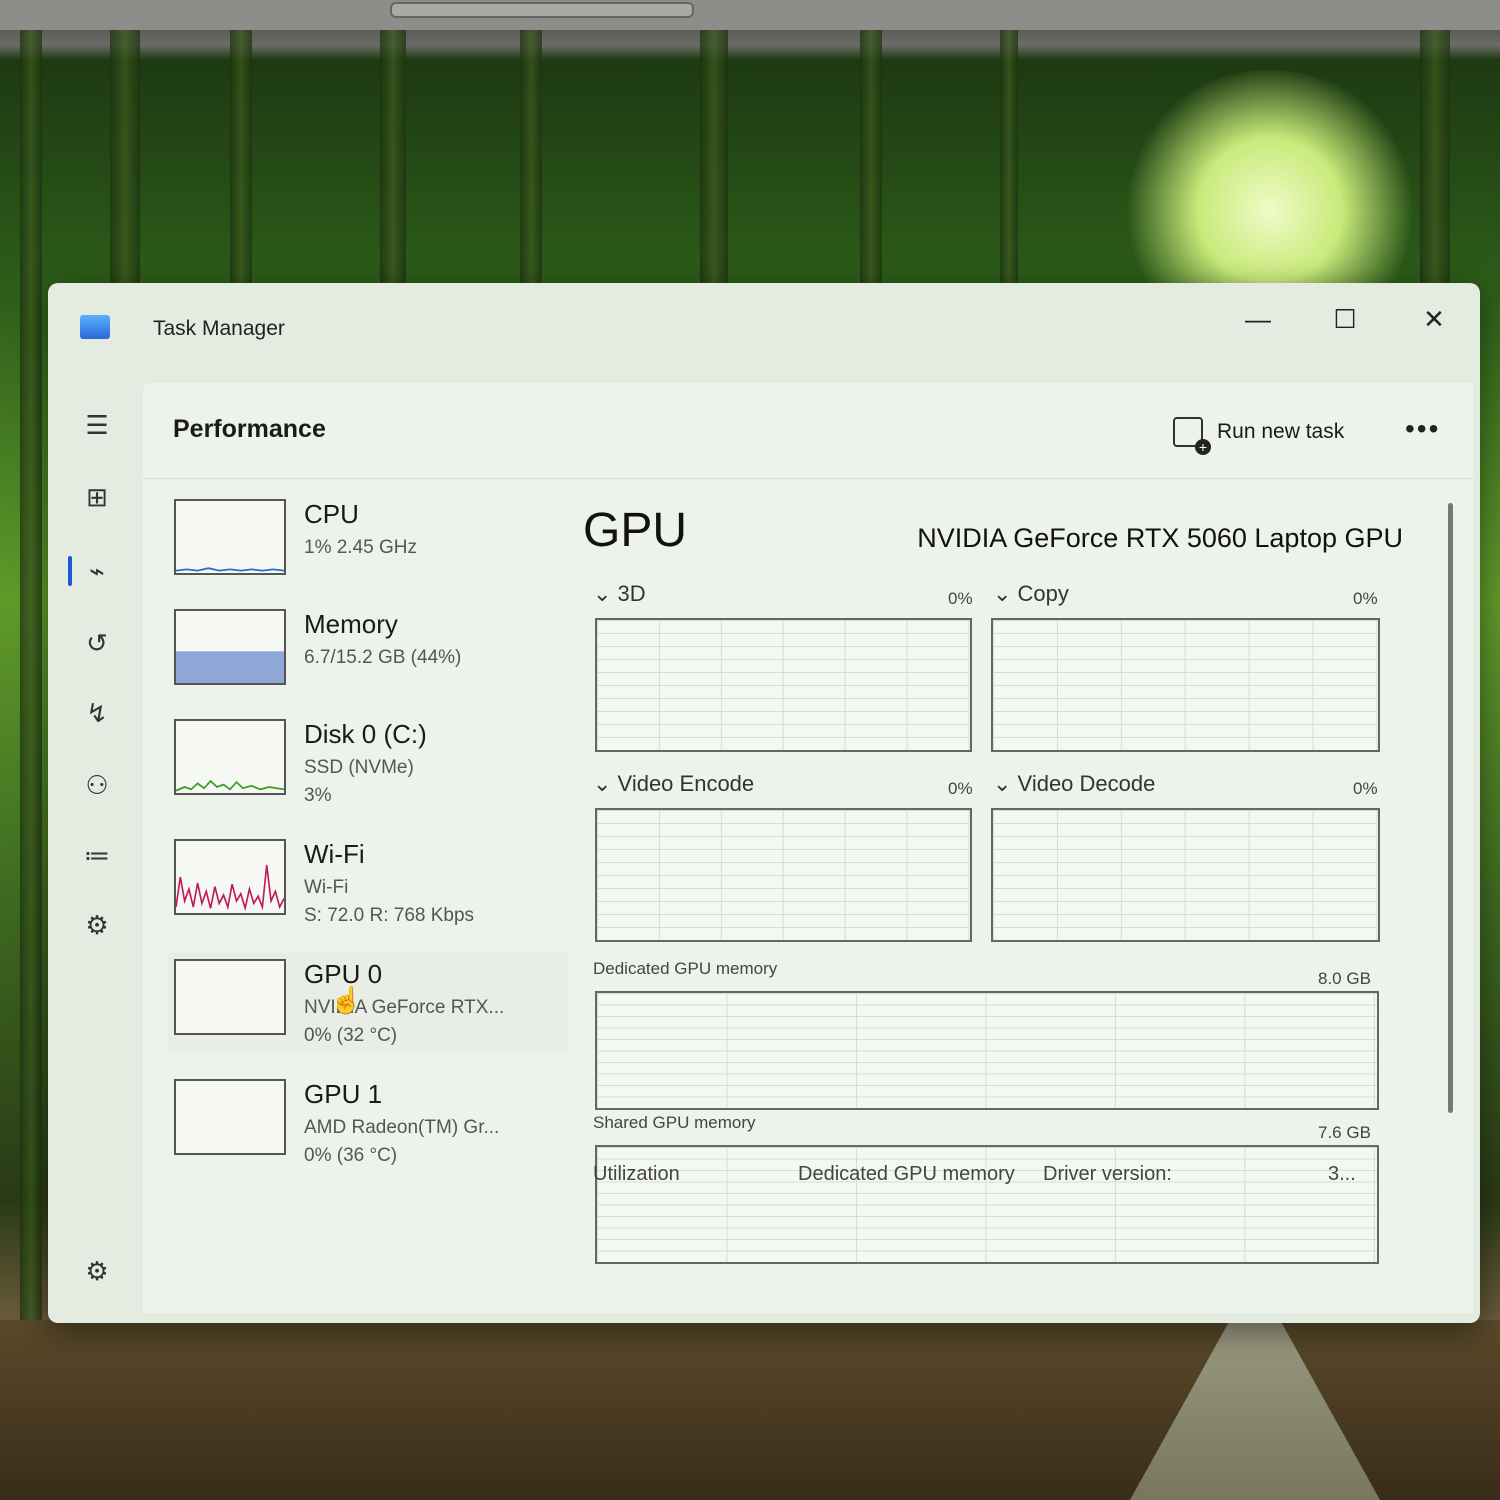 This screenshot has height=1500, width=1500. What do you see at coordinates (636, 1174) in the screenshot?
I see `stat-utilization-label: Utilization` at bounding box center [636, 1174].